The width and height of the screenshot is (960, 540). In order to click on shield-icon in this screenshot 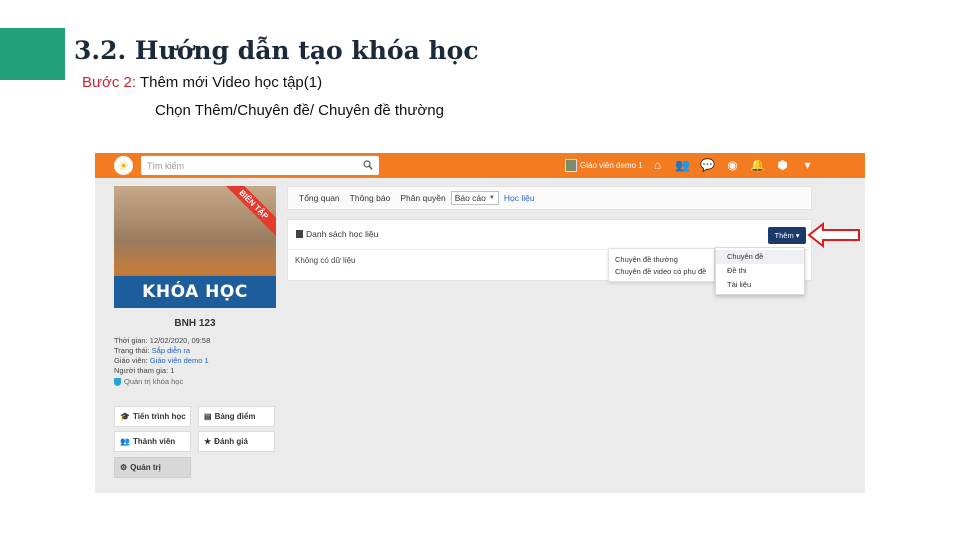, I will do `click(117, 382)`.